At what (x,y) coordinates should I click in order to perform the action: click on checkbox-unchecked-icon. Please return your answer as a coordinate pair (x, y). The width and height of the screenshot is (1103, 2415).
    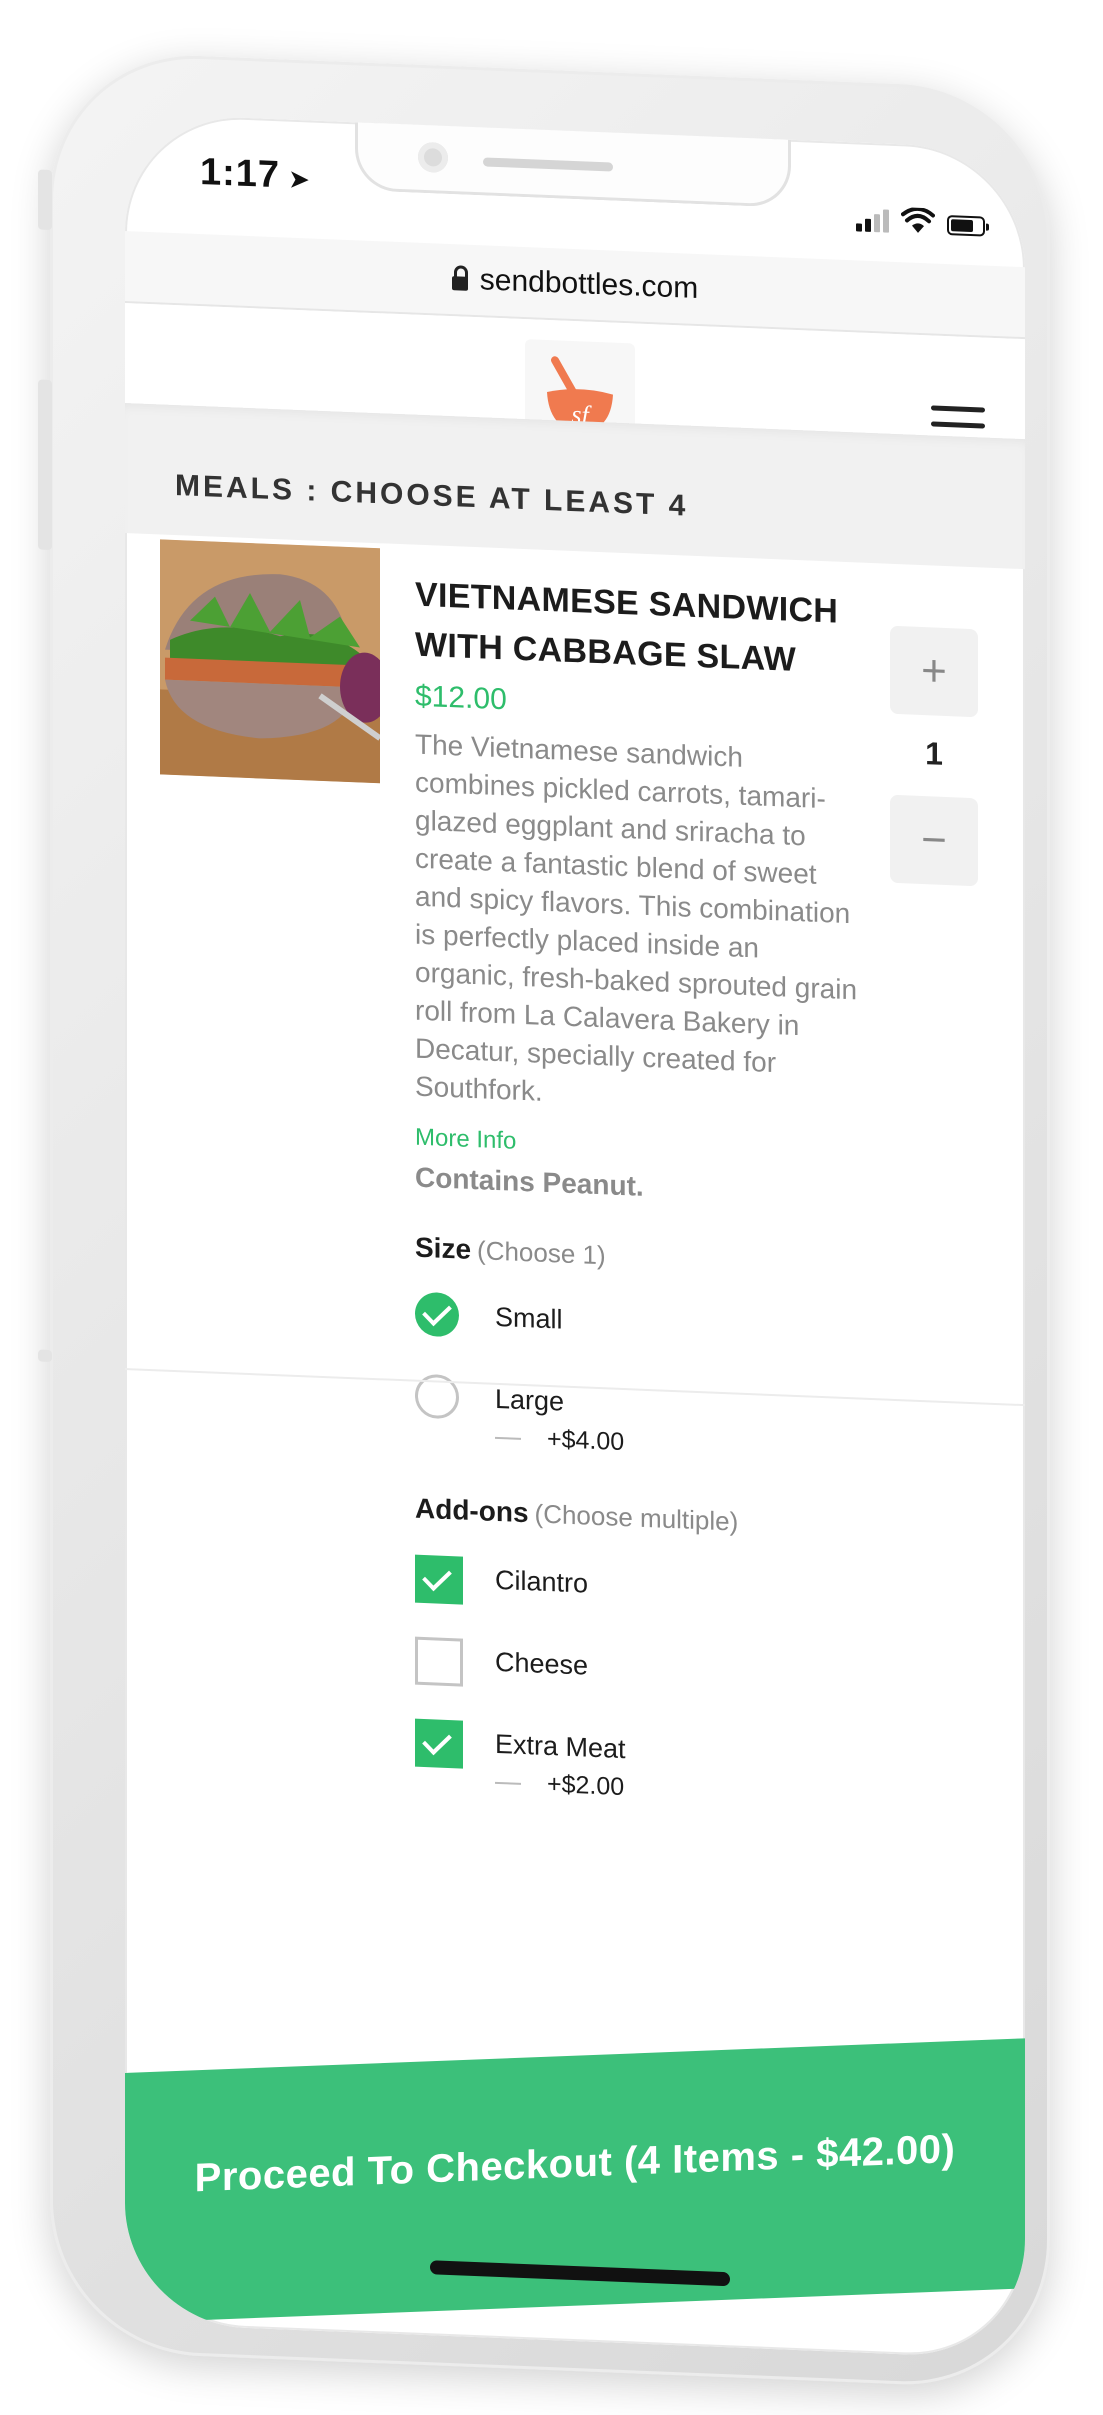
    Looking at the image, I should click on (439, 1661).